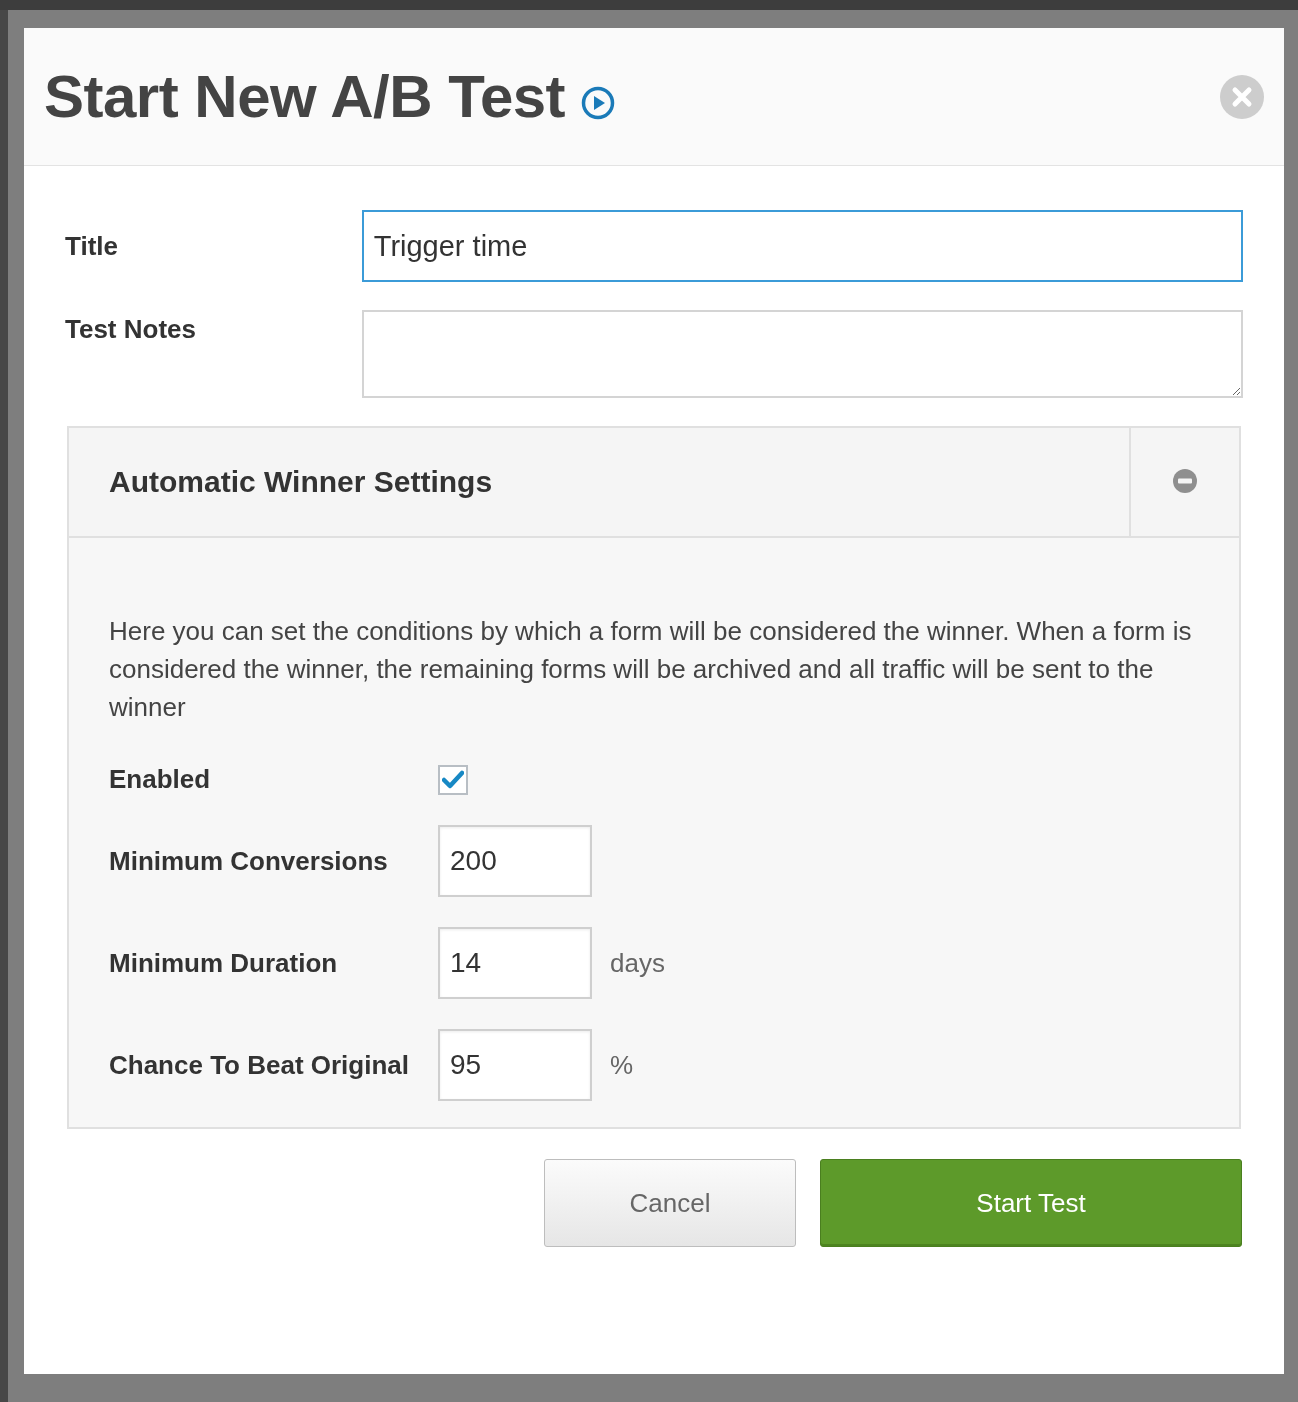 This screenshot has width=1298, height=1402. What do you see at coordinates (1242, 96) in the screenshot?
I see `close-icon` at bounding box center [1242, 96].